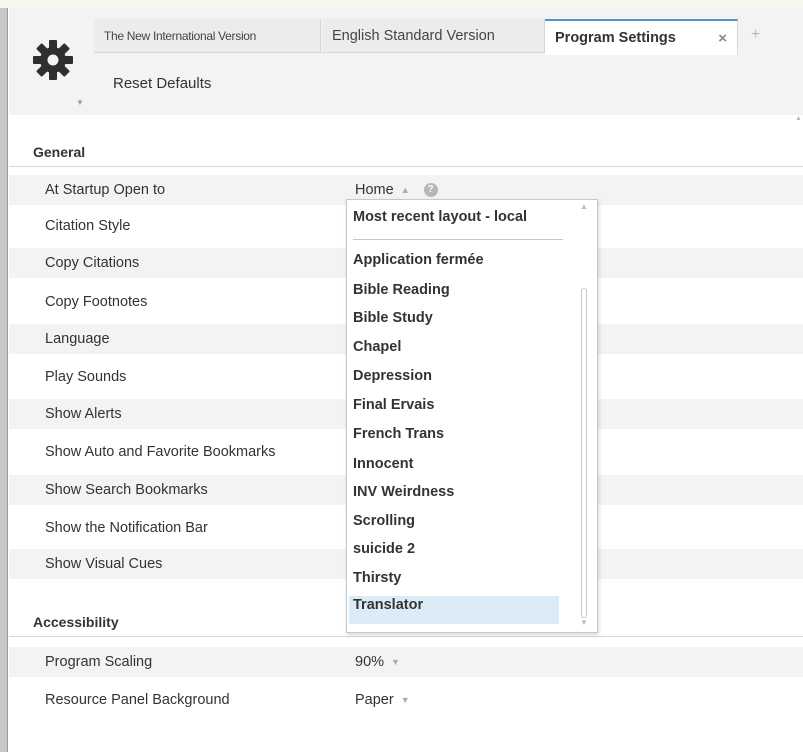 The height and width of the screenshot is (752, 803). I want to click on dropdown-option-selected: Translator, so click(454, 610).